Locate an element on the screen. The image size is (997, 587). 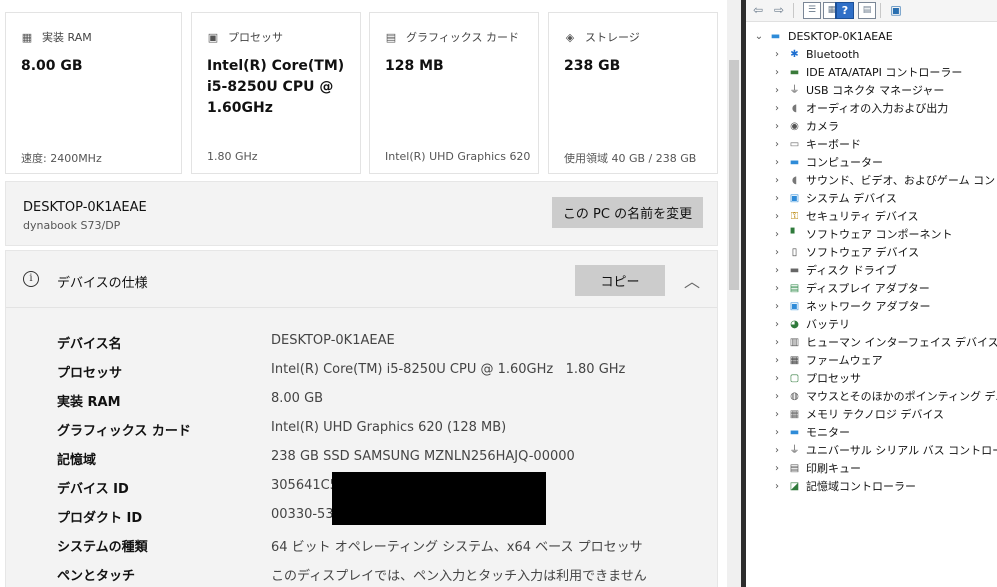
device-spec-title: デバイスの仕様 is located at coordinates (102, 283).